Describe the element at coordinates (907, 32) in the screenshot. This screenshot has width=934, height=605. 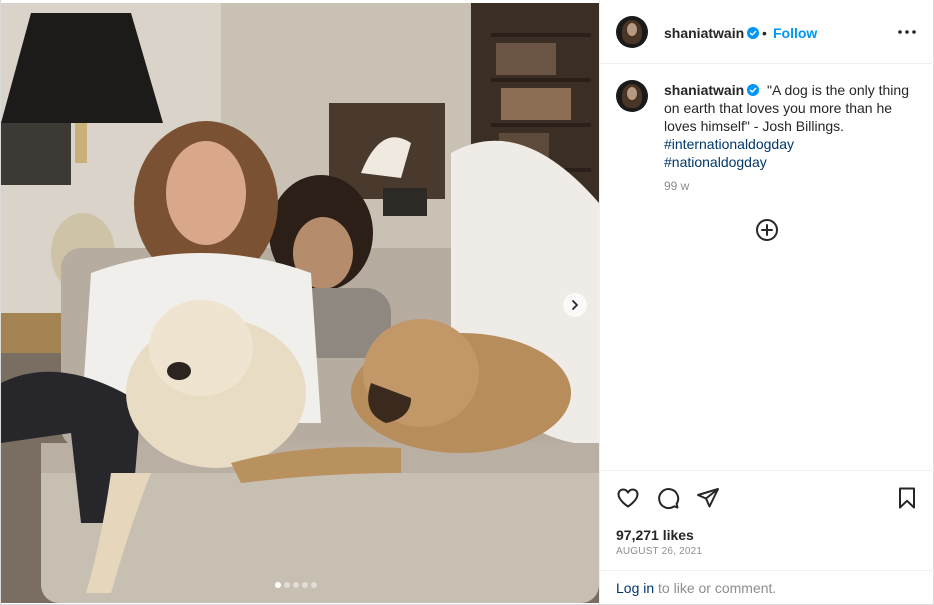
I see `more-options-icon` at that location.